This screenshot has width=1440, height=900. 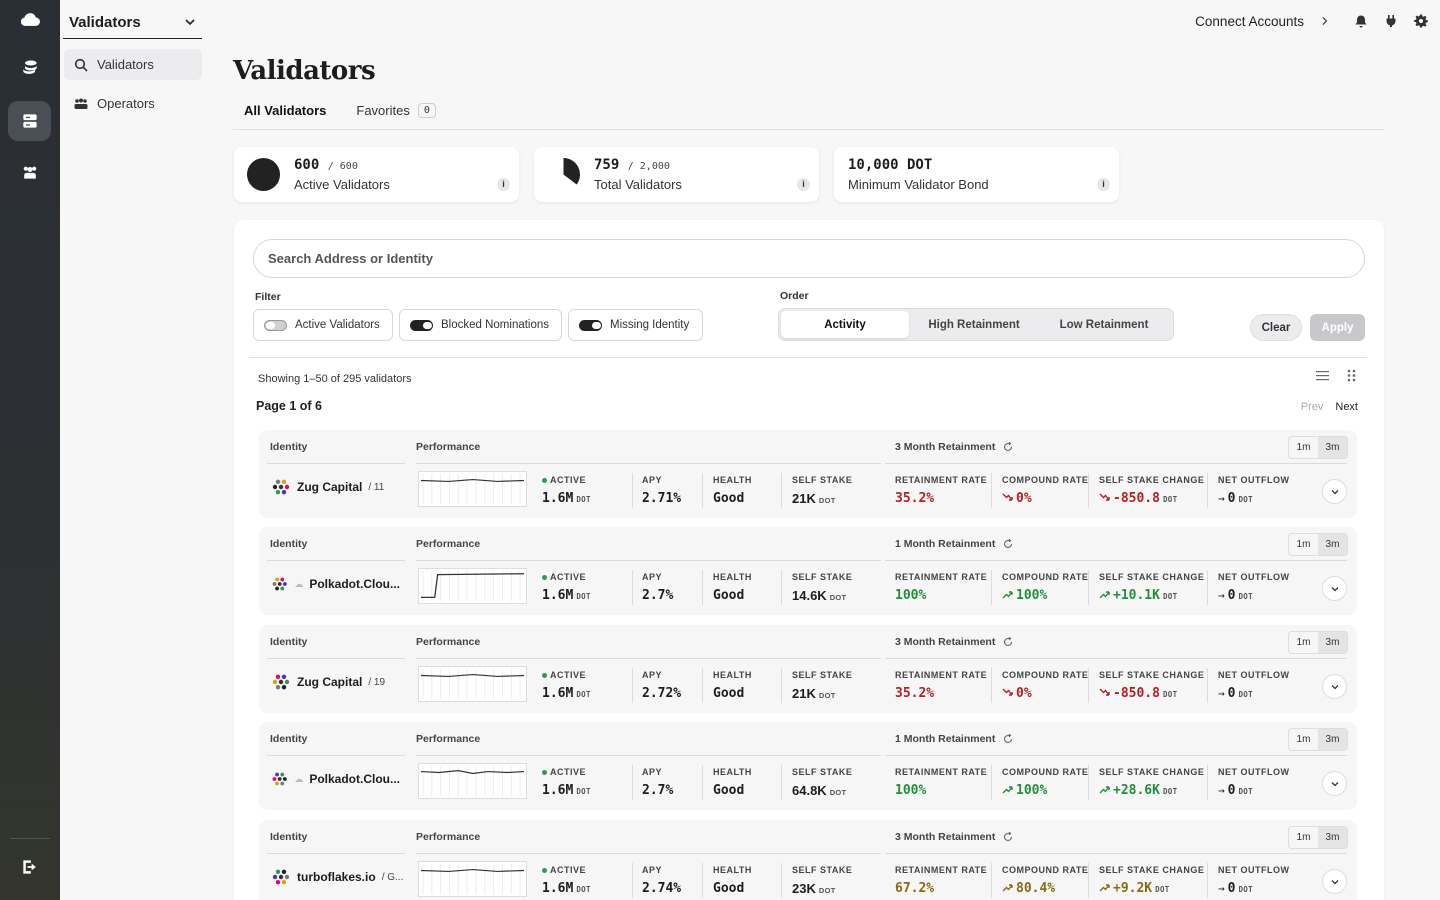 What do you see at coordinates (29, 121) in the screenshot?
I see `server-icon` at bounding box center [29, 121].